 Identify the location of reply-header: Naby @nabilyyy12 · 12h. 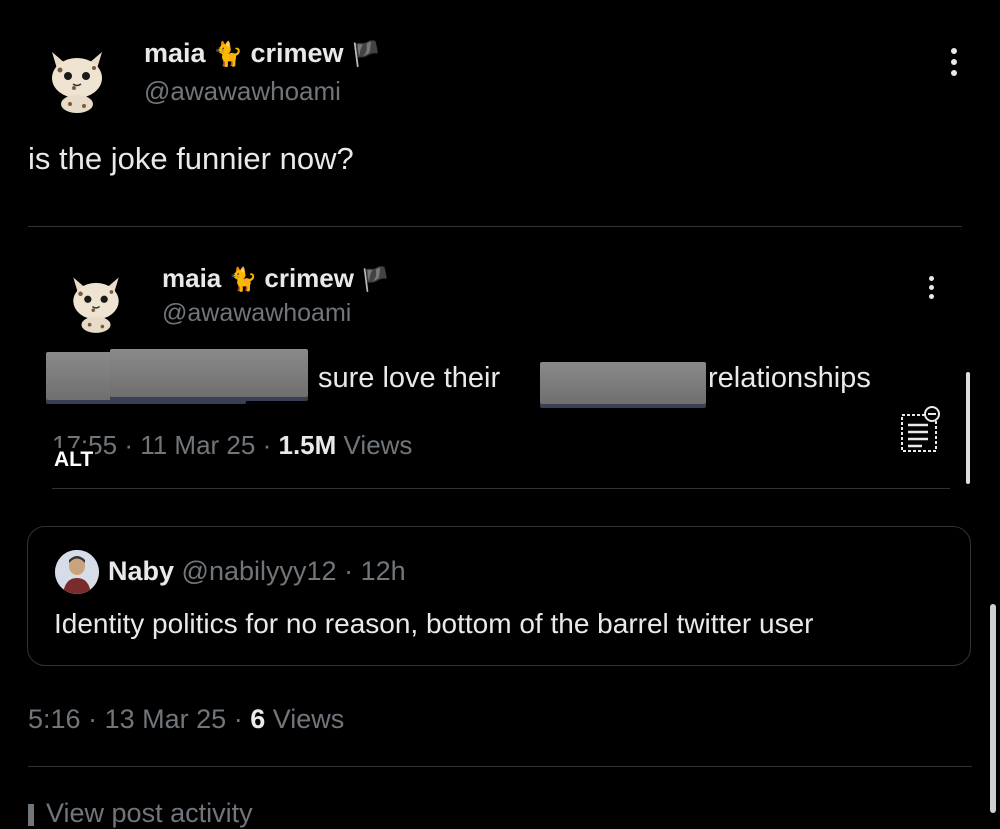
(257, 571).